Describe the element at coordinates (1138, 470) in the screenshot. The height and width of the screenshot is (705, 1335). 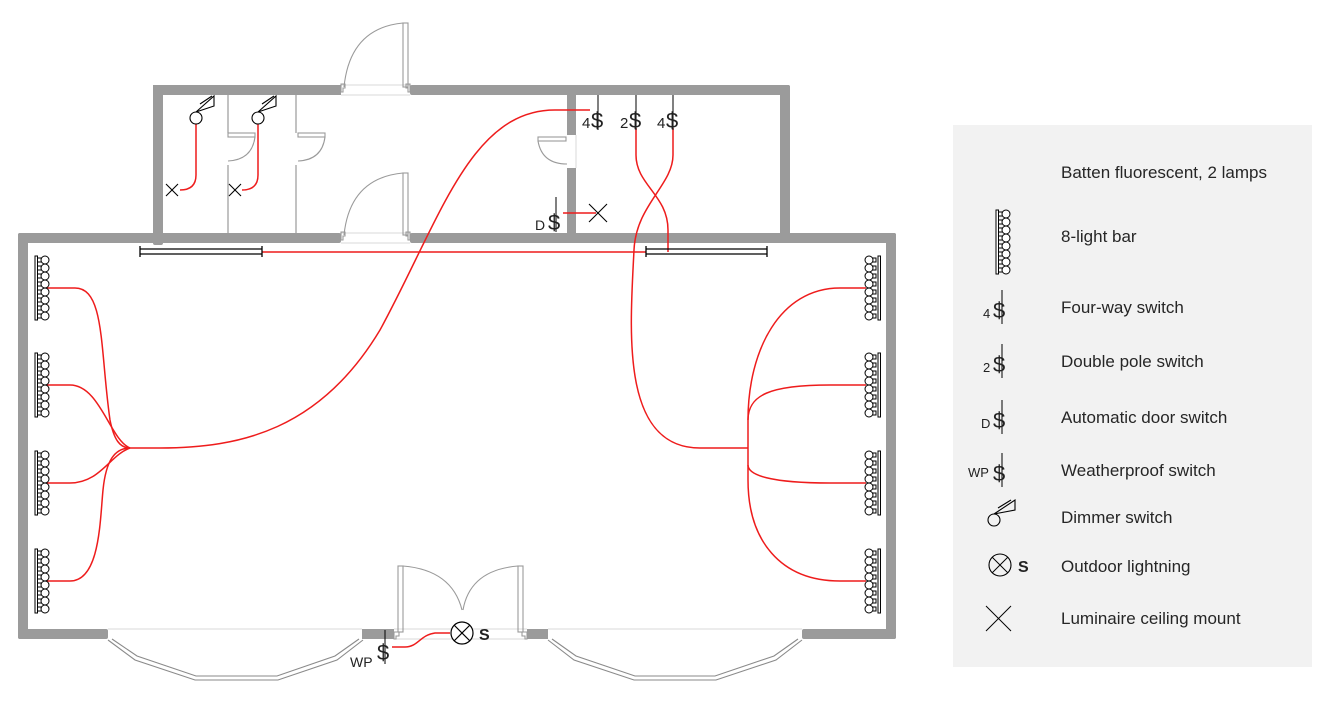
I see `legend-label: Weatherproof switch` at that location.